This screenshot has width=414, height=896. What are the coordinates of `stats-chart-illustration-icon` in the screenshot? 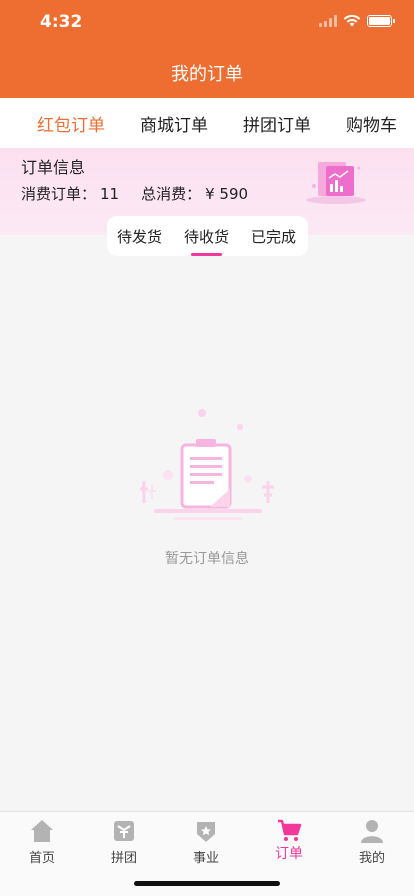 It's located at (336, 183).